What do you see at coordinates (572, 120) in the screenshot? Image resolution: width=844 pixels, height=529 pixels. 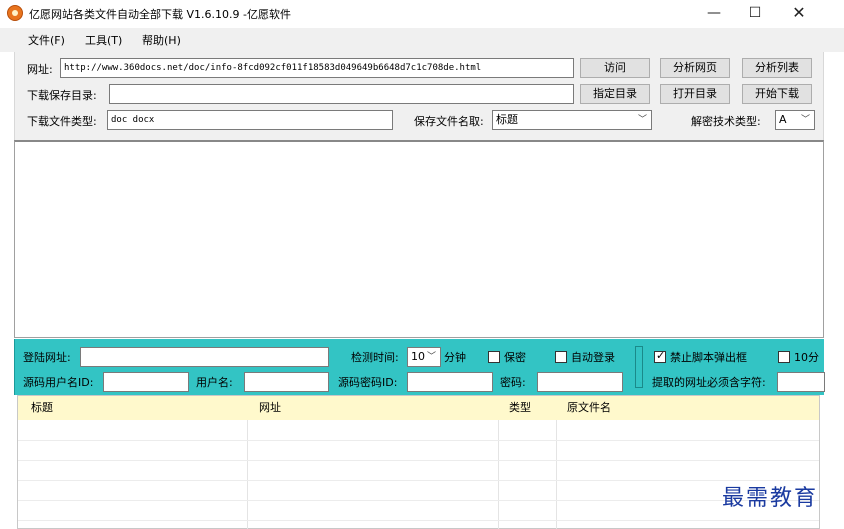 I see `save-name-select: 标题 ﹀` at bounding box center [572, 120].